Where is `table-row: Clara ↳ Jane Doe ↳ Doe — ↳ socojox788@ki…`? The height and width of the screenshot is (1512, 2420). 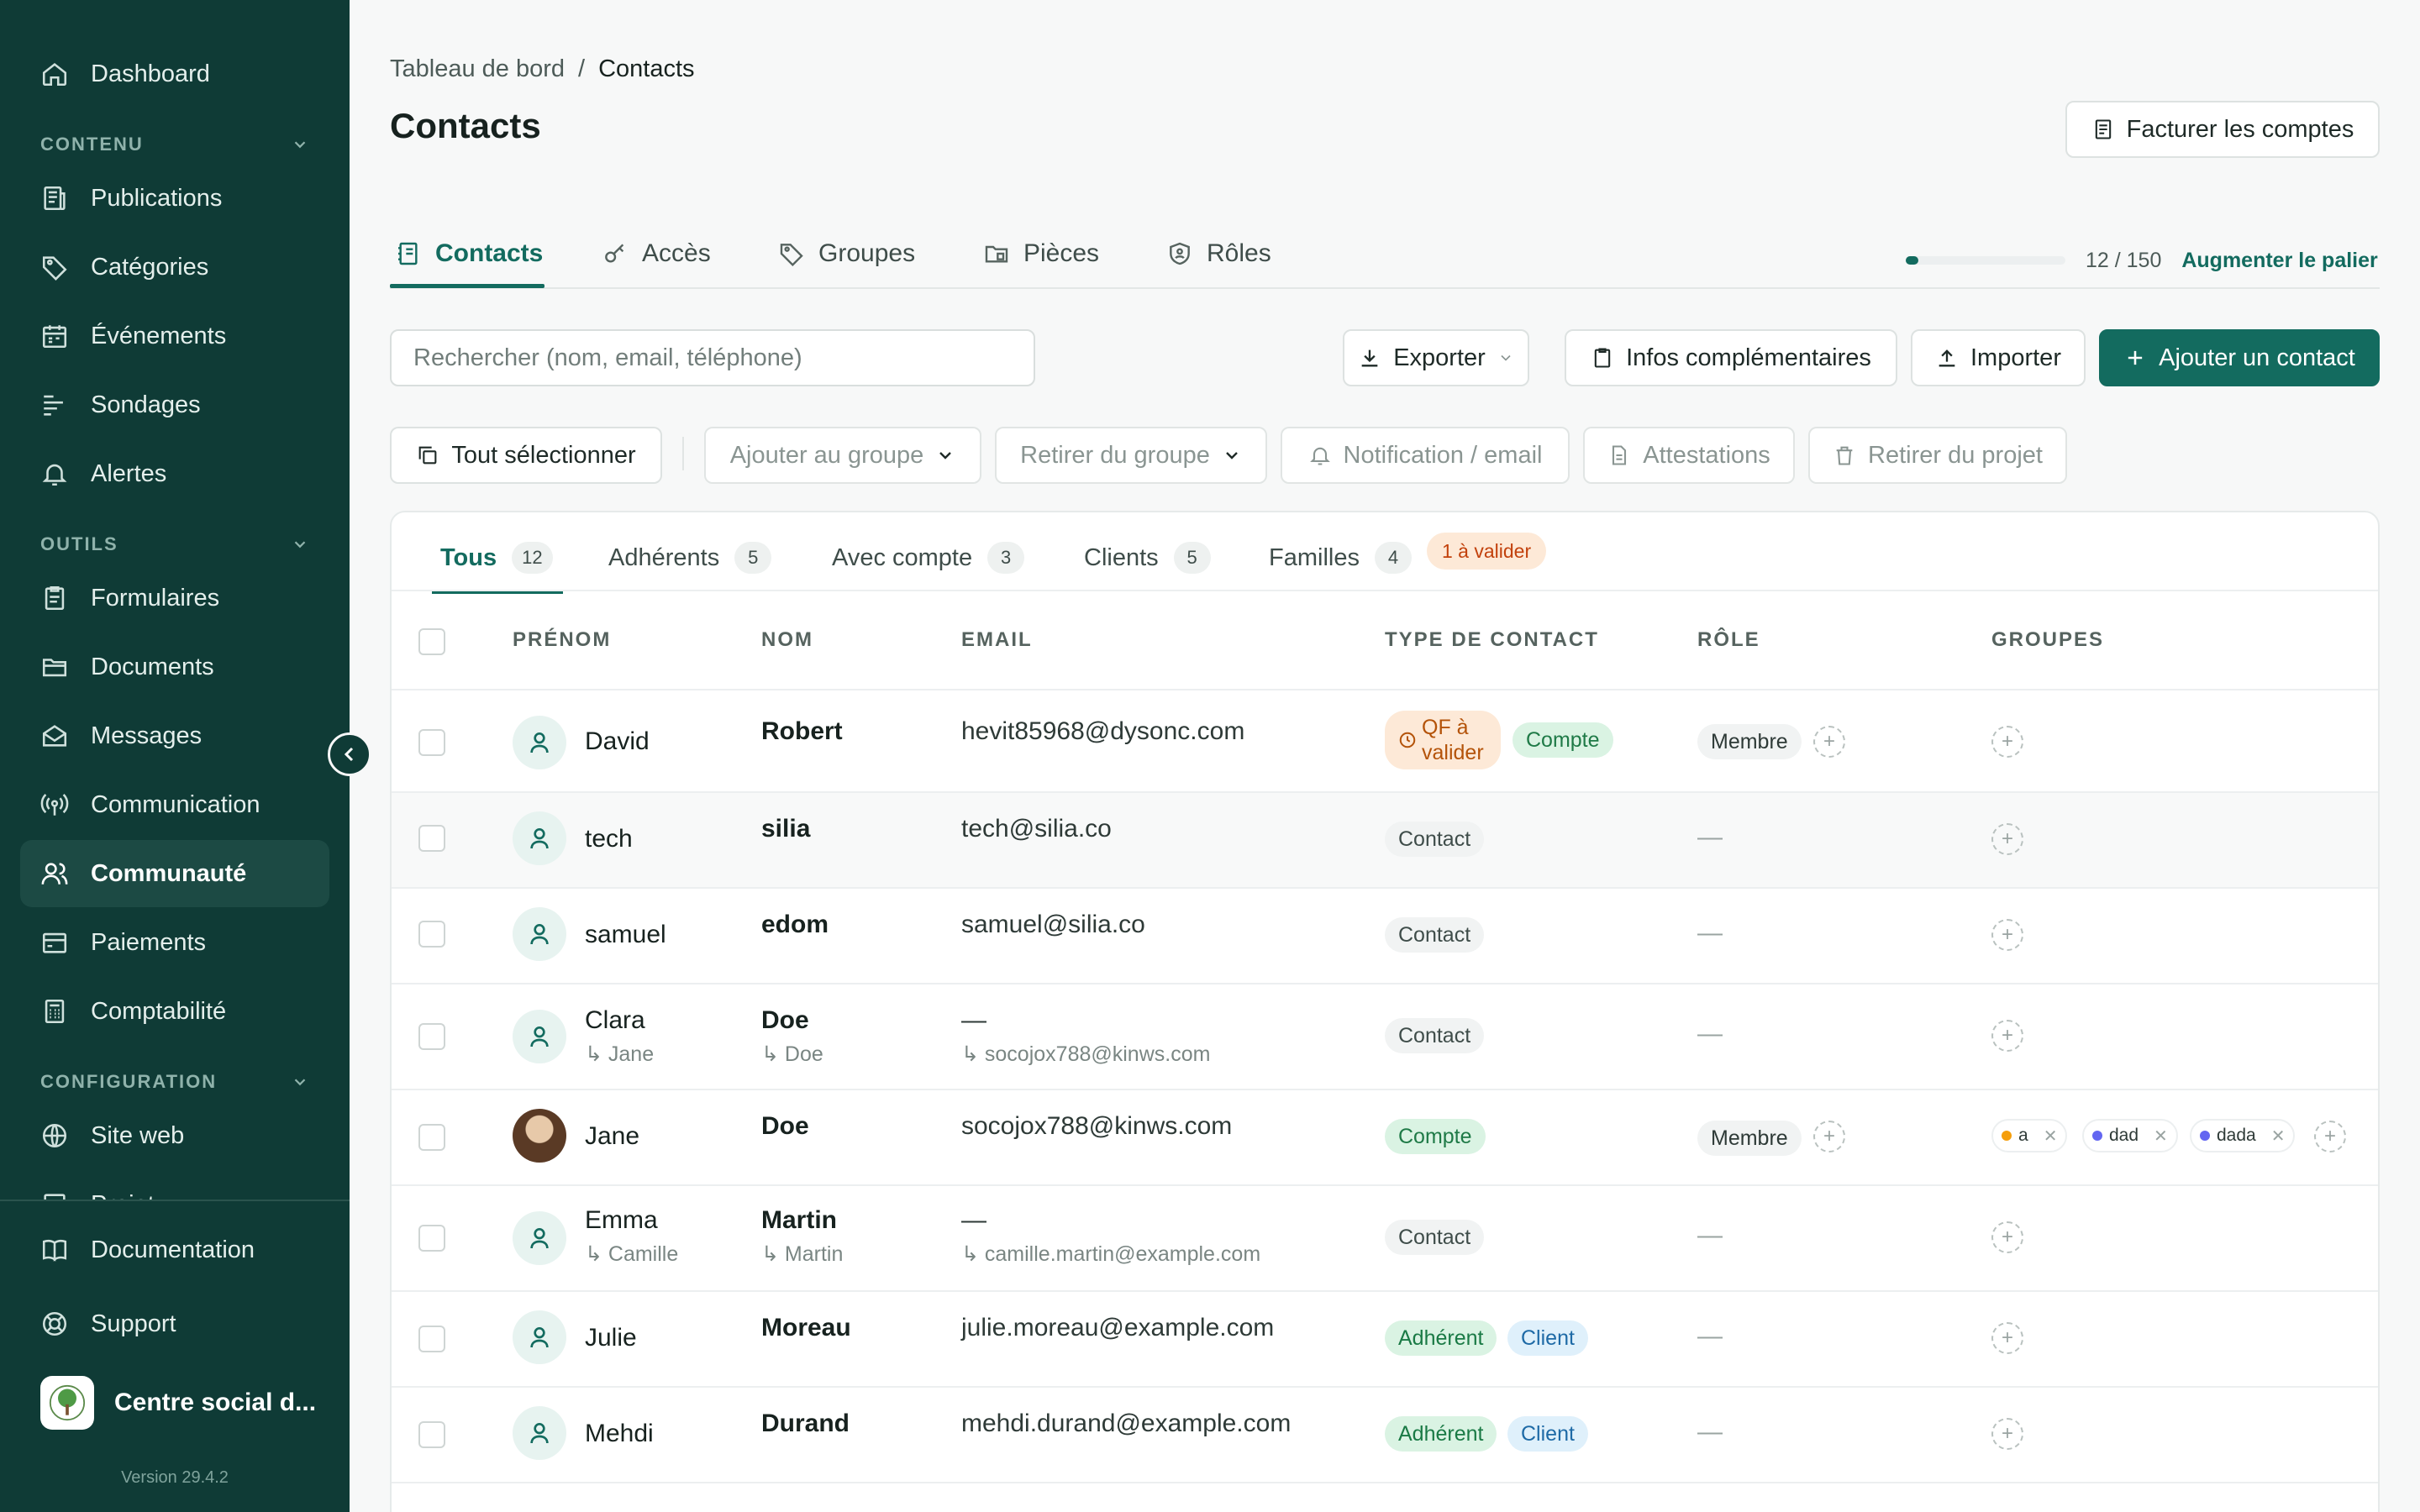 table-row: Clara ↳ Jane Doe ↳ Doe — ↳ socojox788@ki… is located at coordinates (1385, 1036).